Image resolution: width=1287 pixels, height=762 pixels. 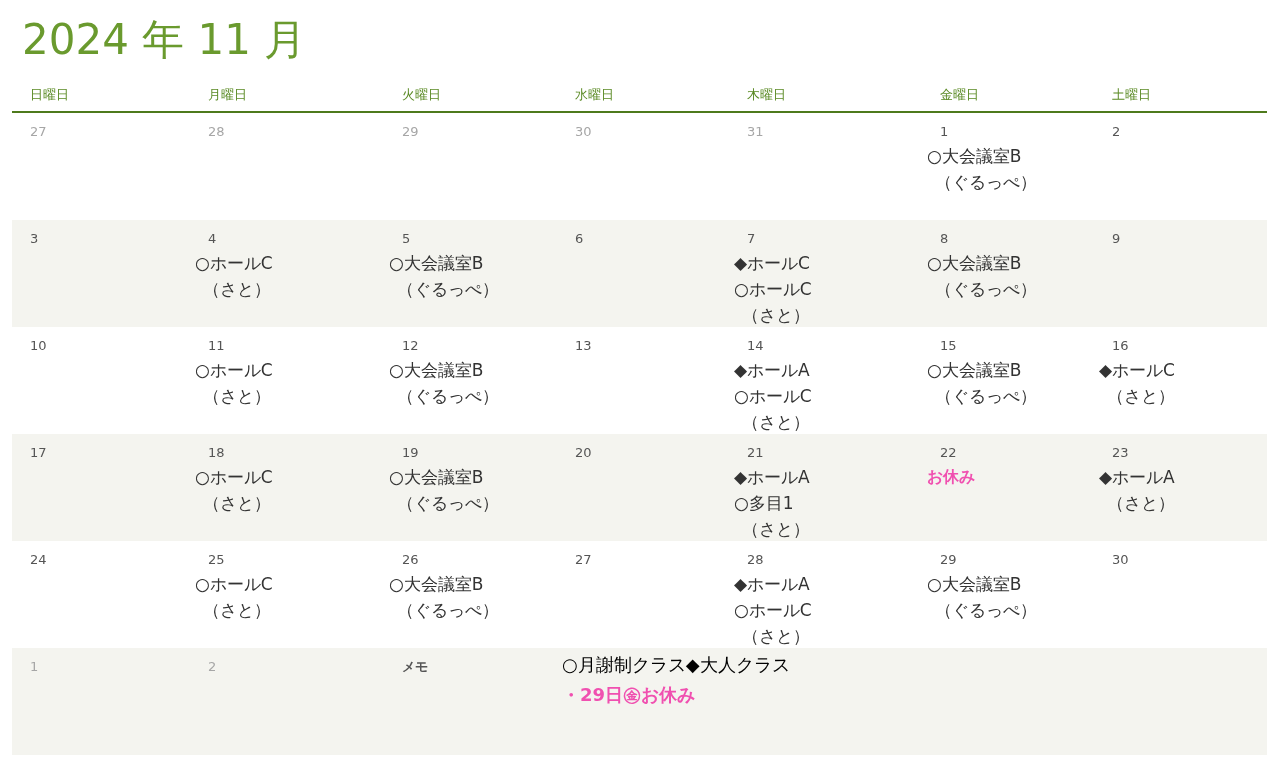 What do you see at coordinates (406, 239) in the screenshot?
I see `day-number: 5` at bounding box center [406, 239].